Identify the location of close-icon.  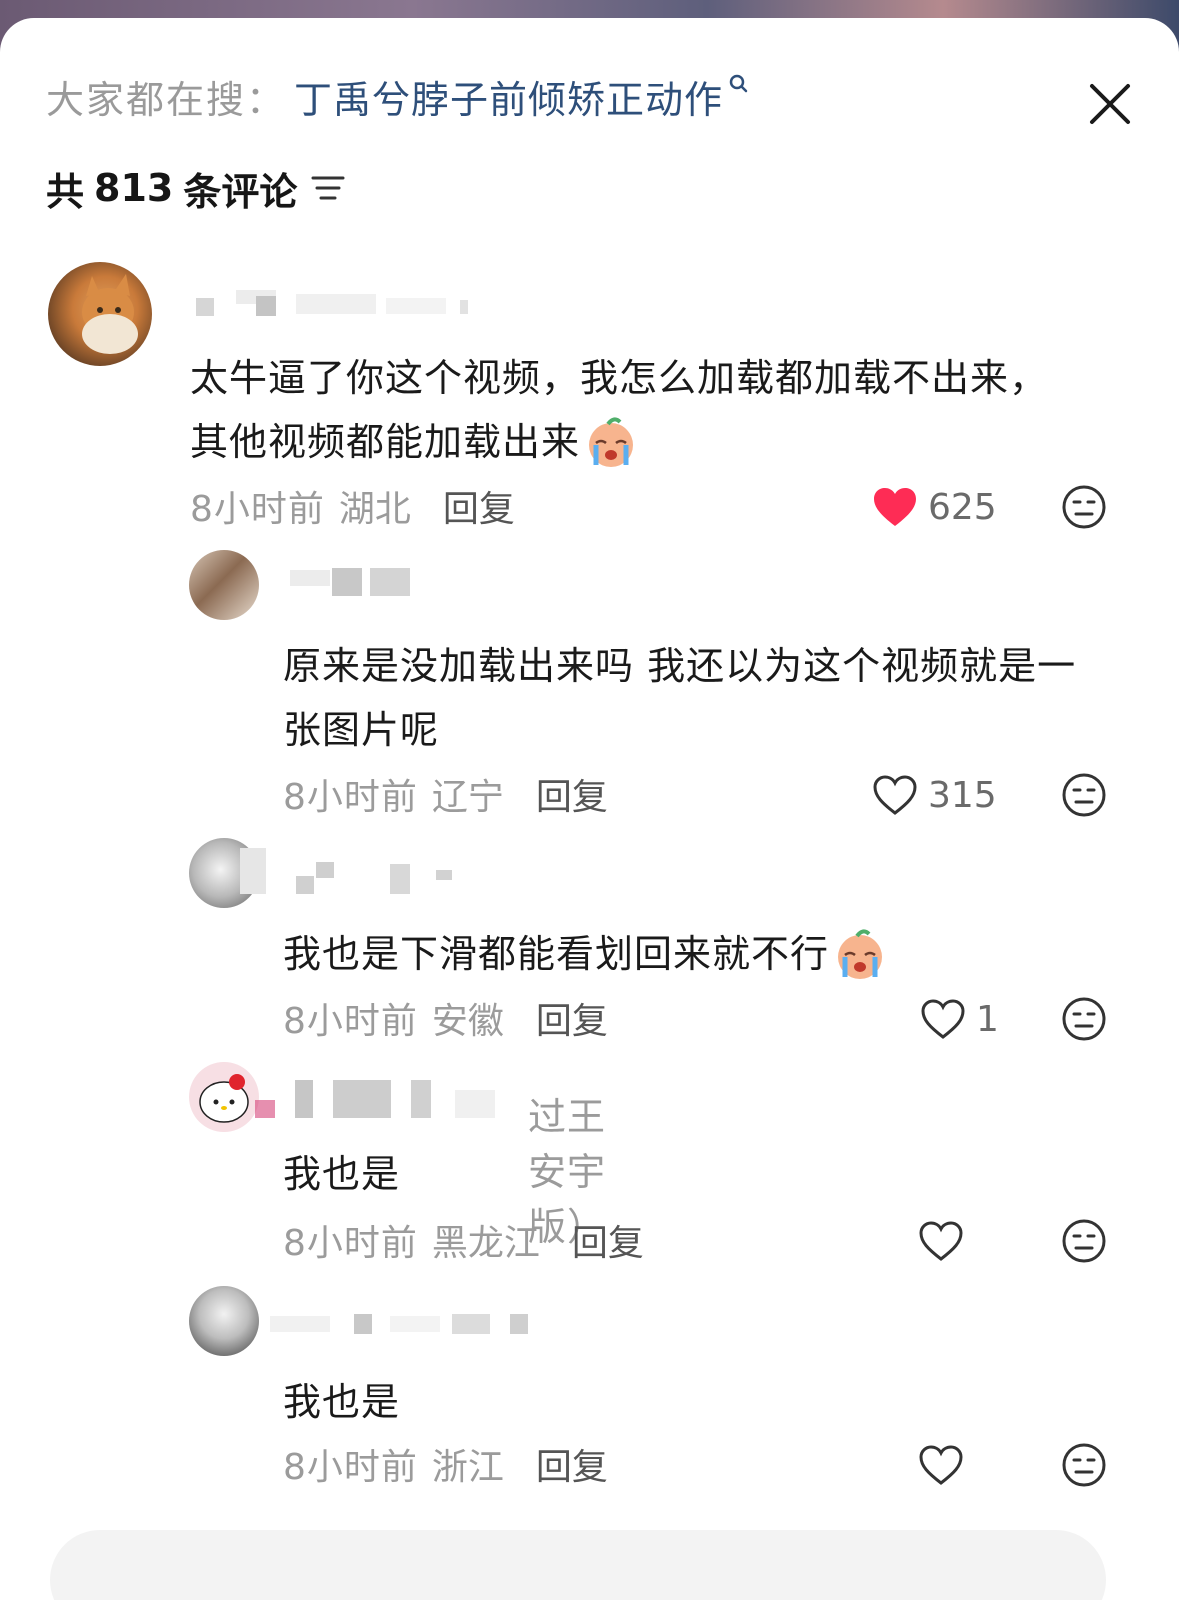
(1110, 104).